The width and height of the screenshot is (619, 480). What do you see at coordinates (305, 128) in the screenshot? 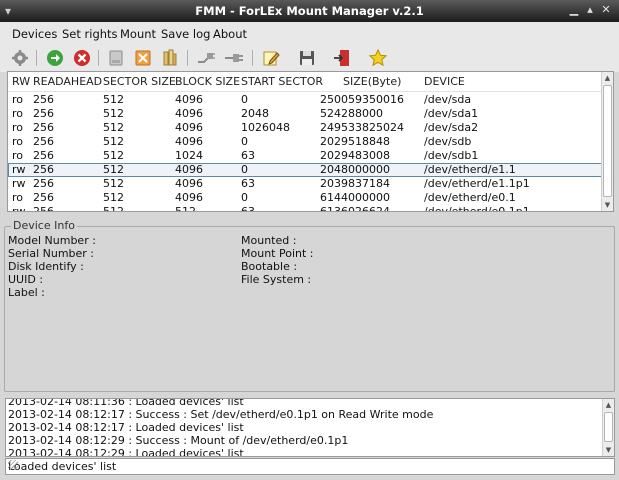
I see `table-row: ro 256 512 4096 1026048 249533825024/dev/sda2` at bounding box center [305, 128].